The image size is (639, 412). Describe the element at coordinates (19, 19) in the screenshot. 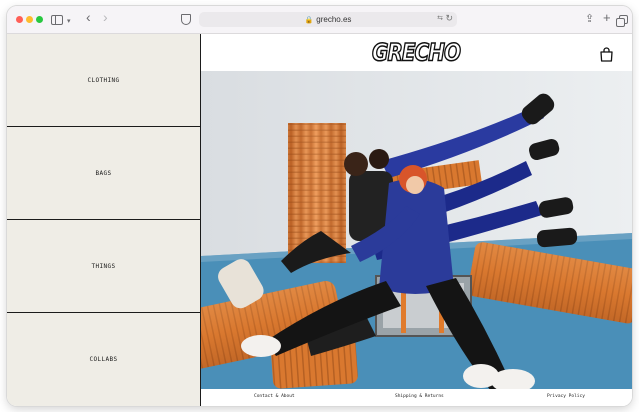

I see `close-window-button` at that location.